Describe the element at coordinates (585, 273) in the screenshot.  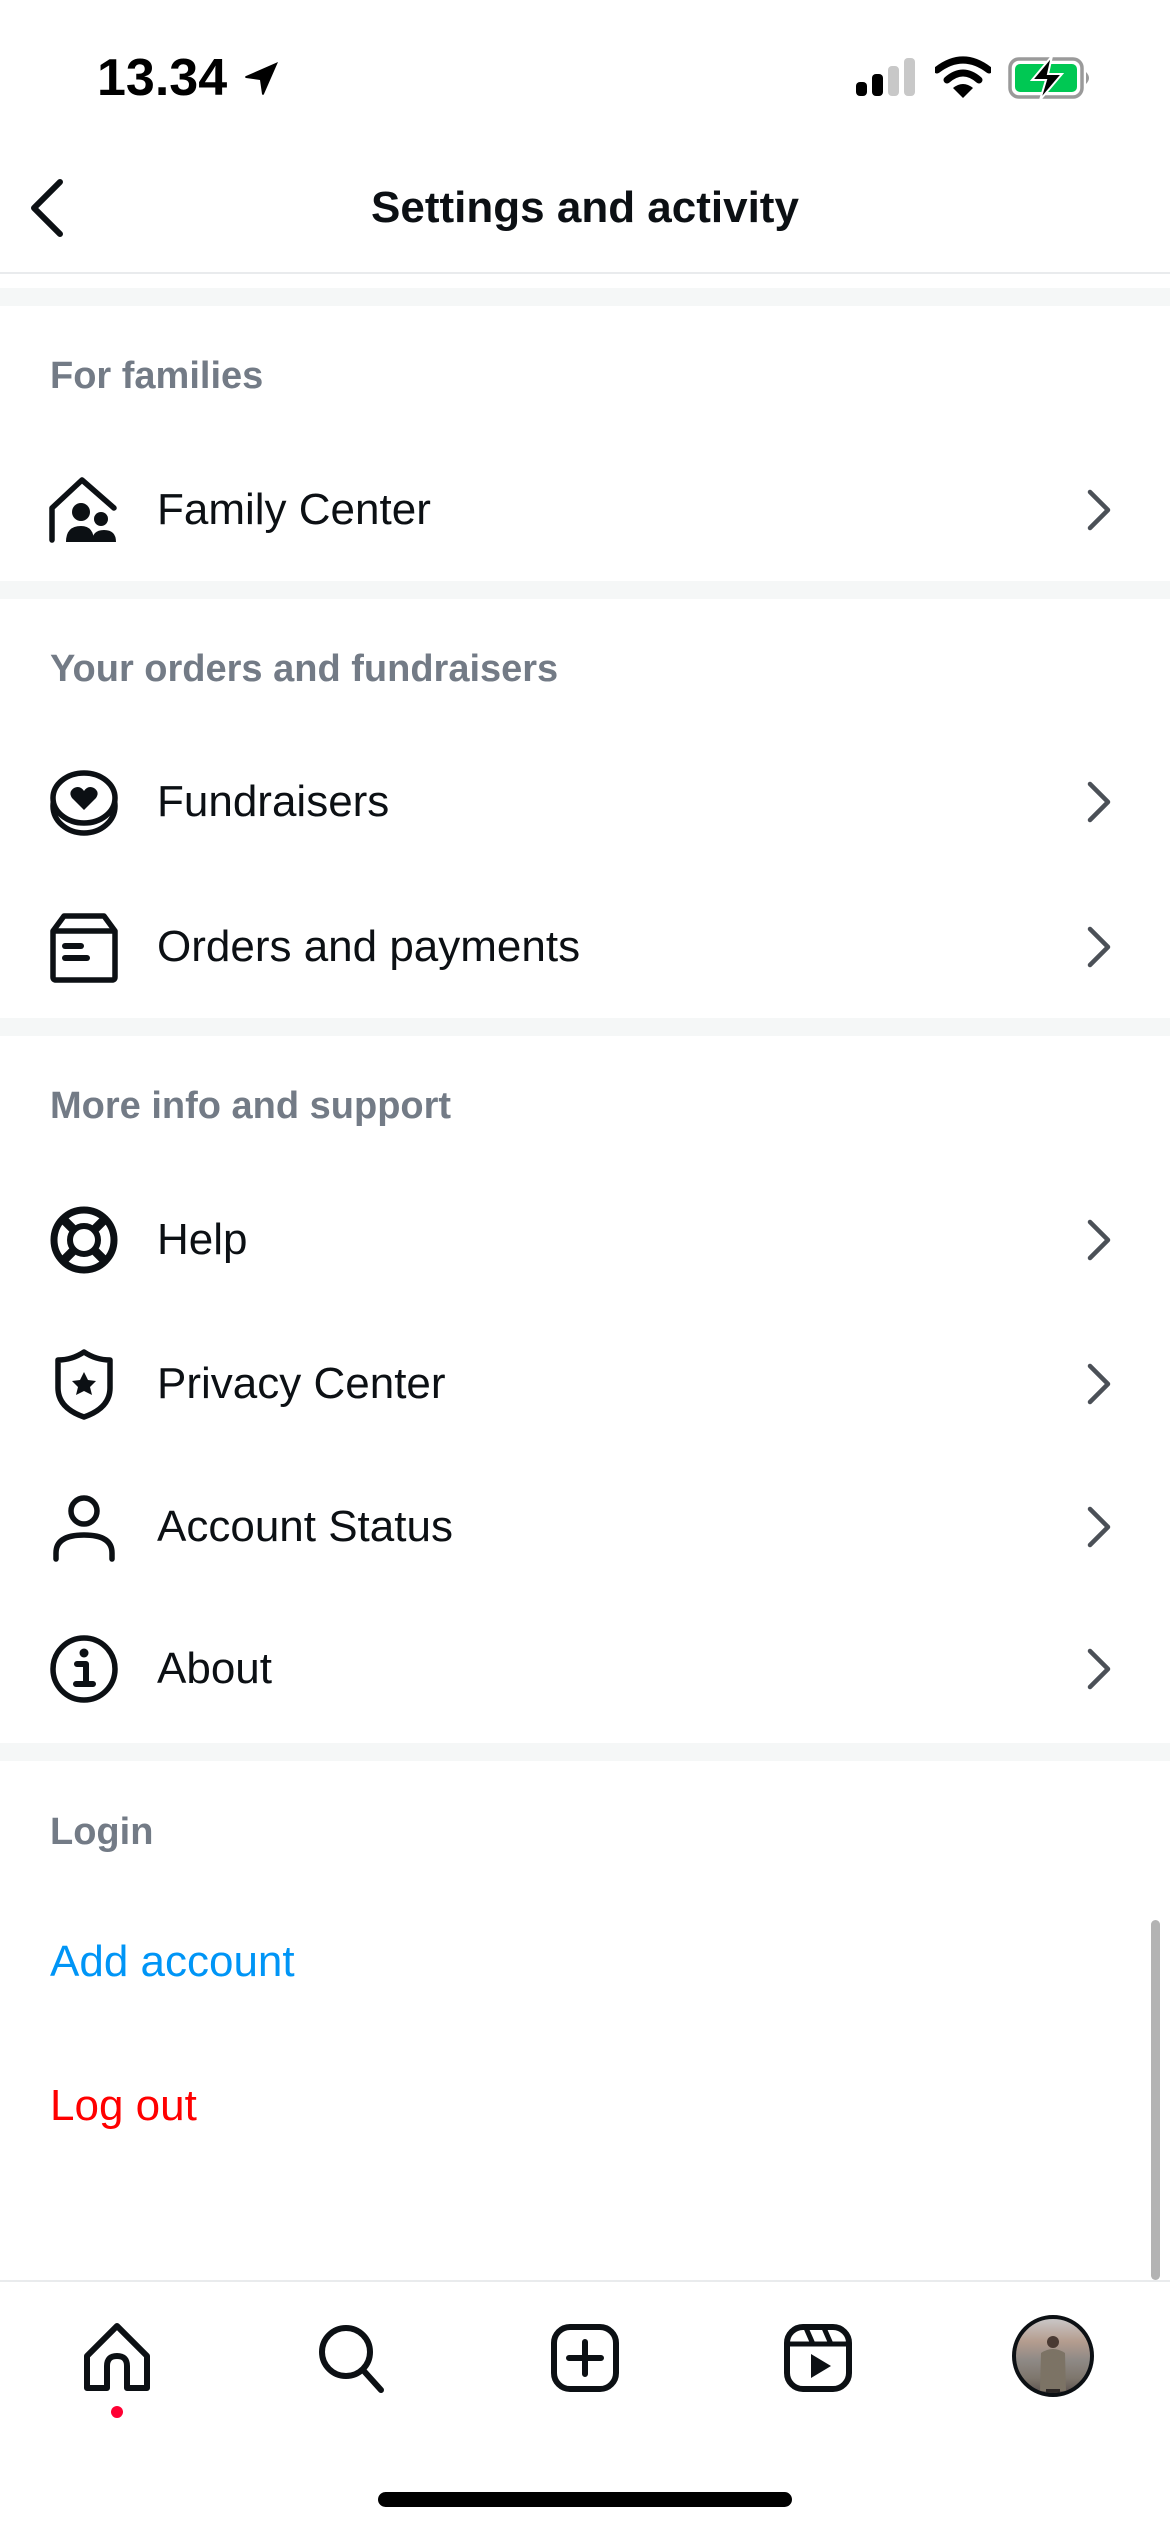
I see `header-divider` at that location.